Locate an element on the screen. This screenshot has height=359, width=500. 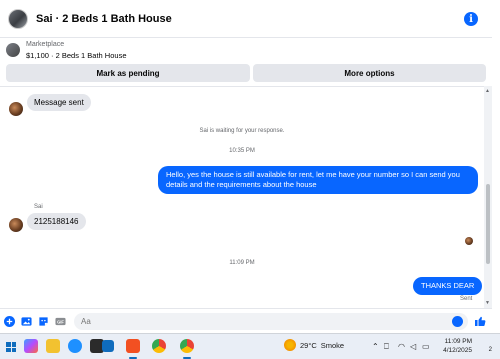
message-composer: GIF is located at coordinates (246, 320).